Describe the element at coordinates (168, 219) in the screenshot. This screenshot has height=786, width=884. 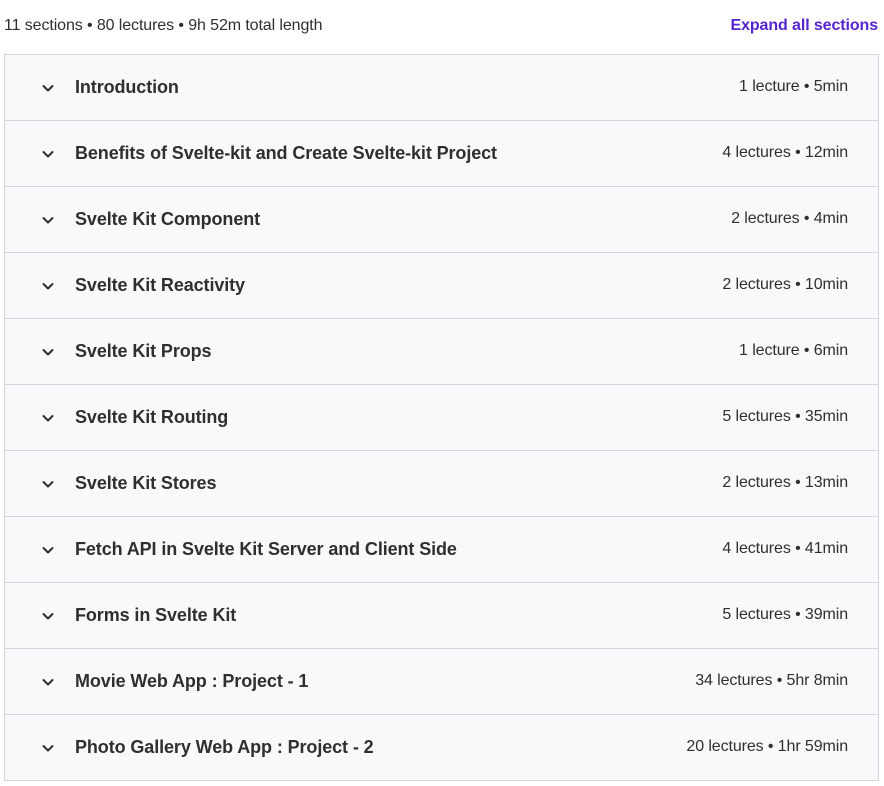
I see `section-title: Svelte Kit Component` at that location.